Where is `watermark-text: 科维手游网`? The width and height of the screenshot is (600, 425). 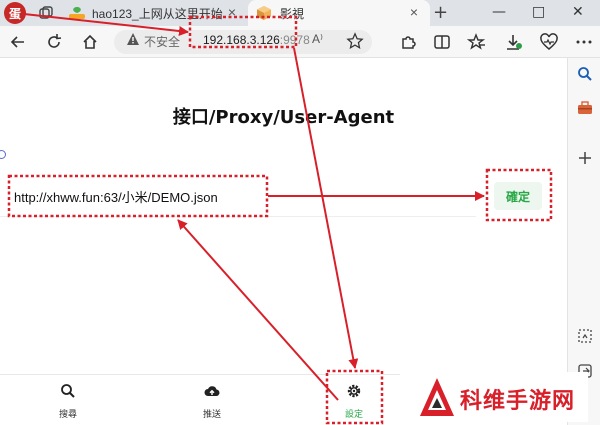
watermark-text: 科维手游网 is located at coordinates (518, 401).